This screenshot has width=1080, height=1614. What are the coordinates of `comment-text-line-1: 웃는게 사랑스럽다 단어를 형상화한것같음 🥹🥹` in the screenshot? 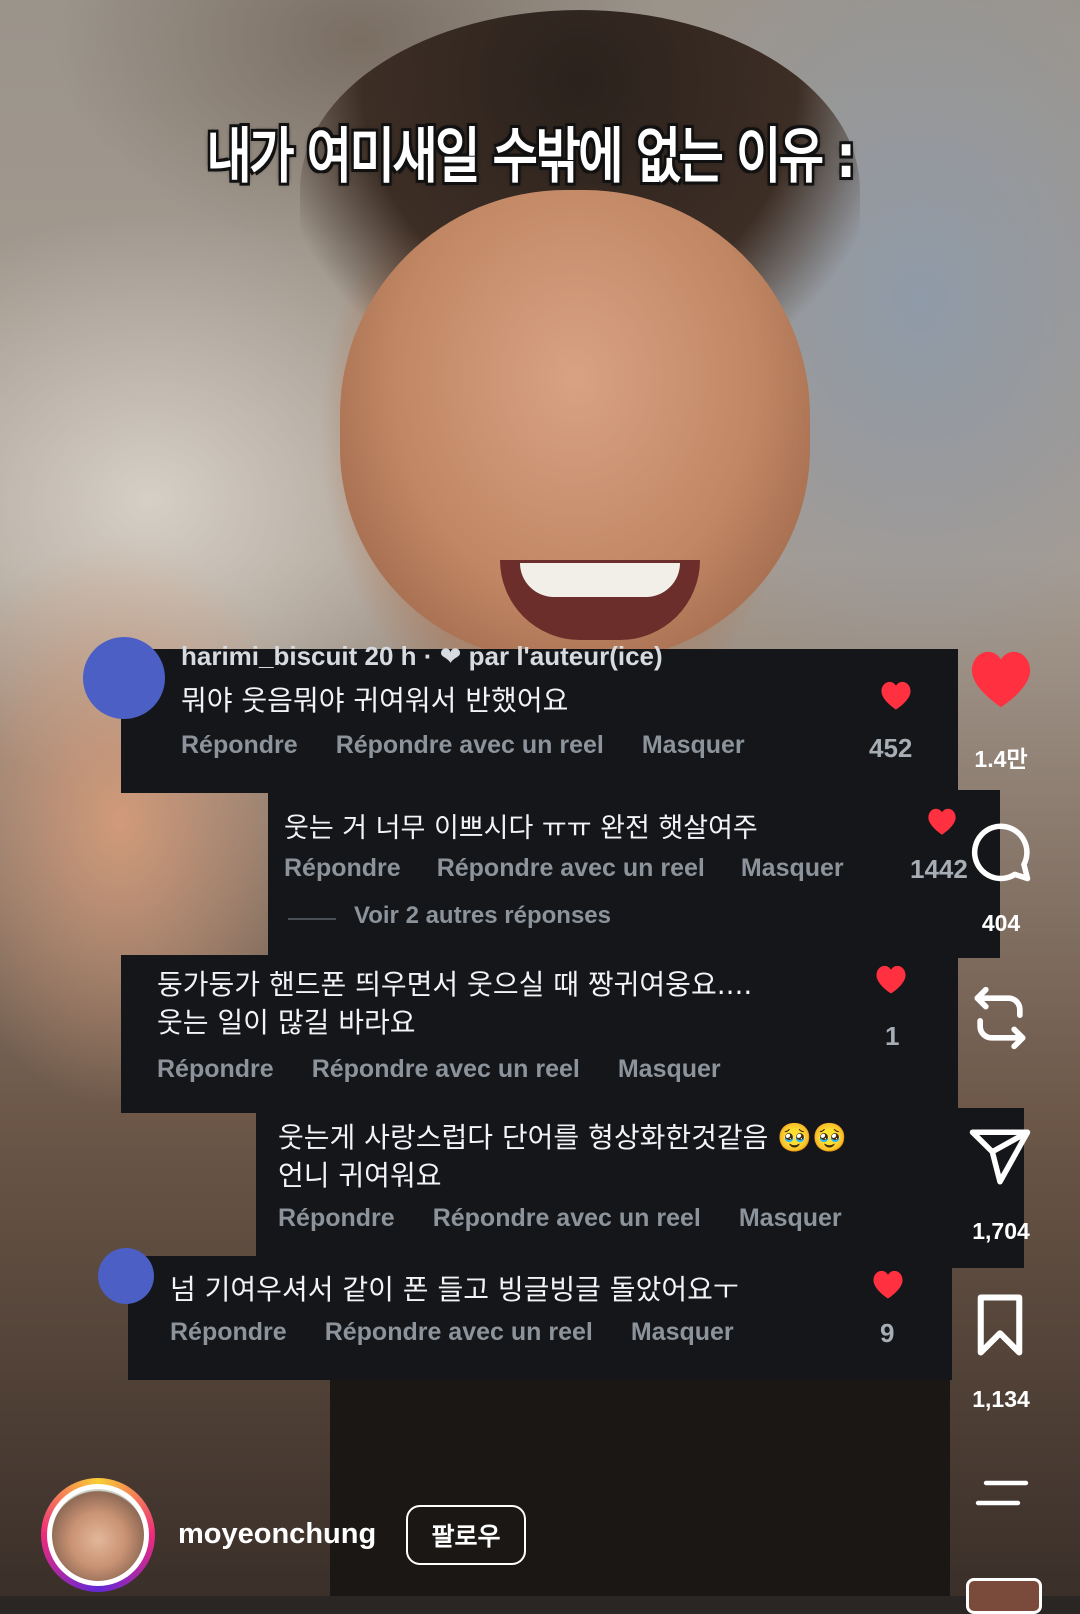 It's located at (563, 1137).